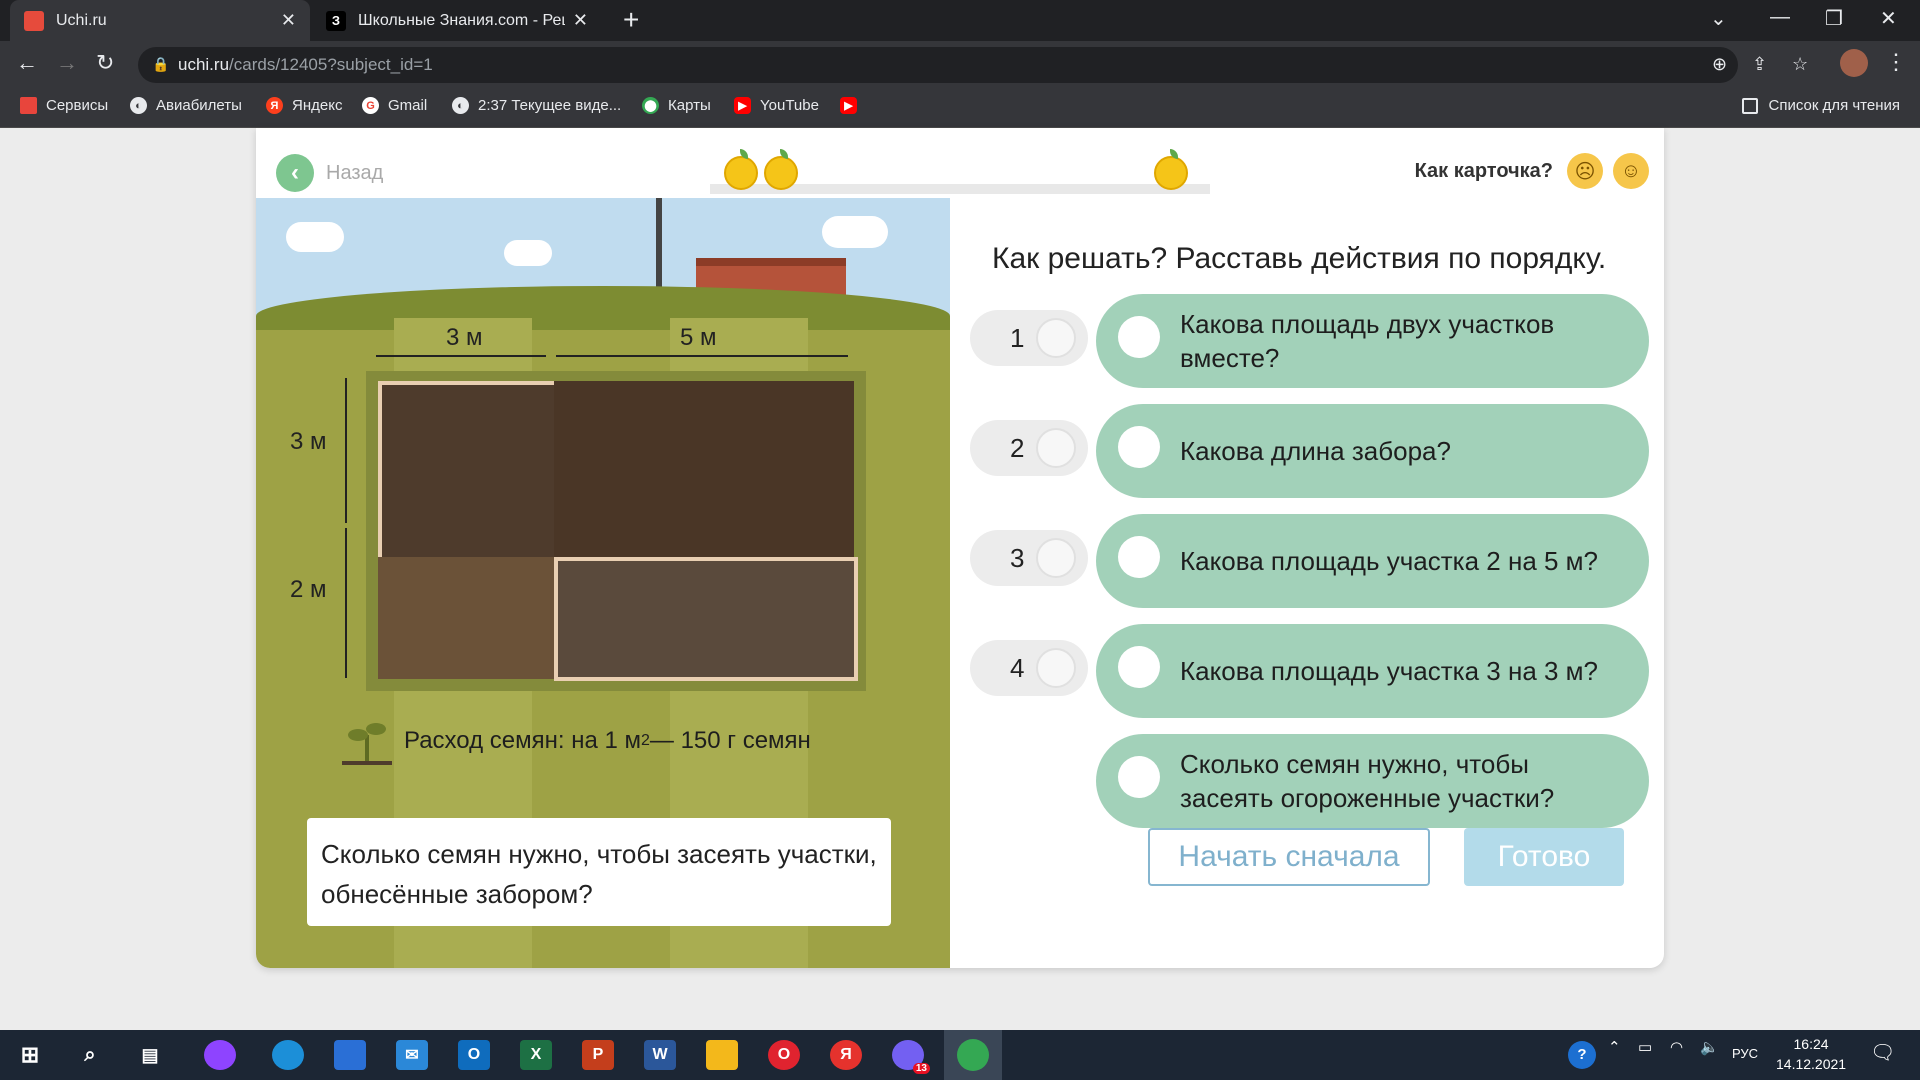 This screenshot has width=1920, height=1080. Describe the element at coordinates (220, 1055) in the screenshot. I see `alice-icon` at that location.